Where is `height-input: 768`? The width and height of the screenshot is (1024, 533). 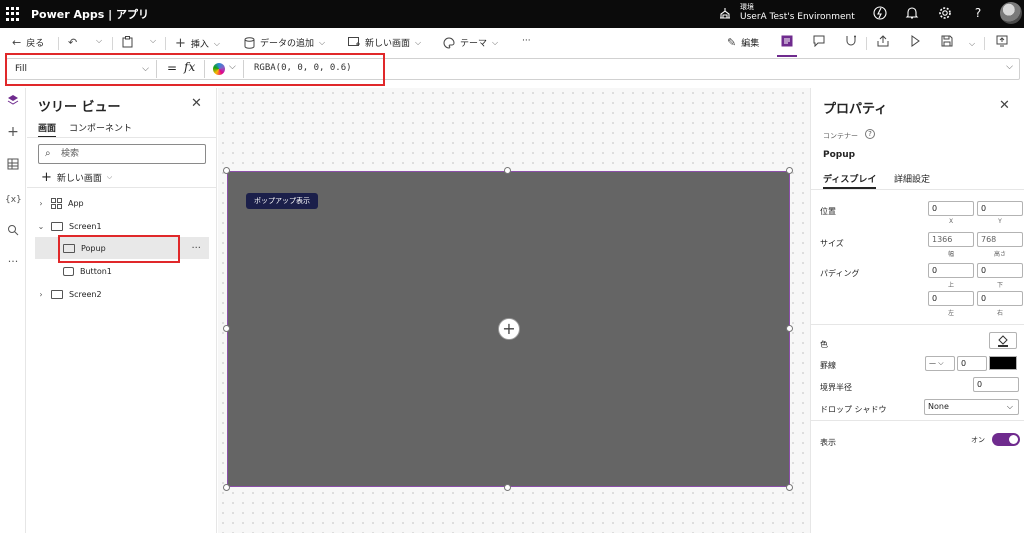
height-input: 768 is located at coordinates (1000, 239).